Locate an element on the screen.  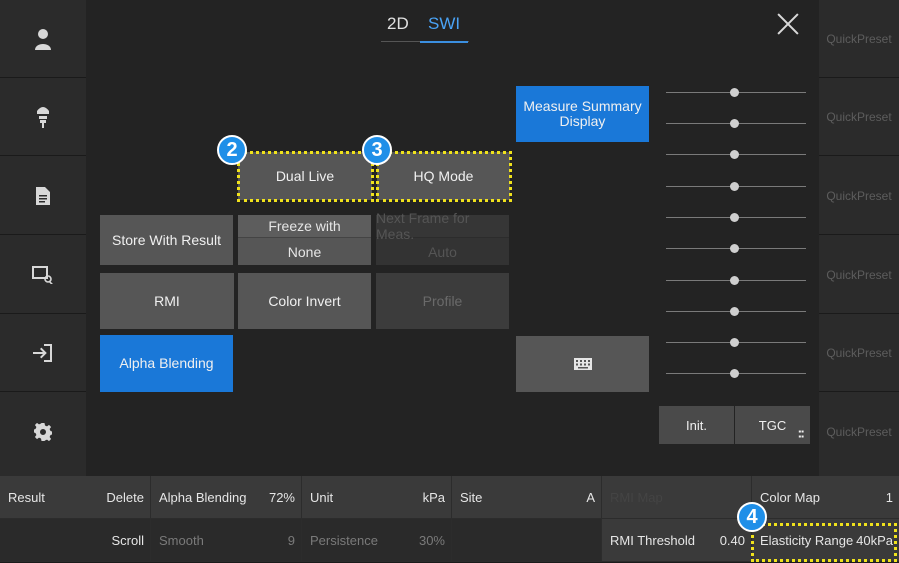
document-icon is located at coordinates (43, 195).